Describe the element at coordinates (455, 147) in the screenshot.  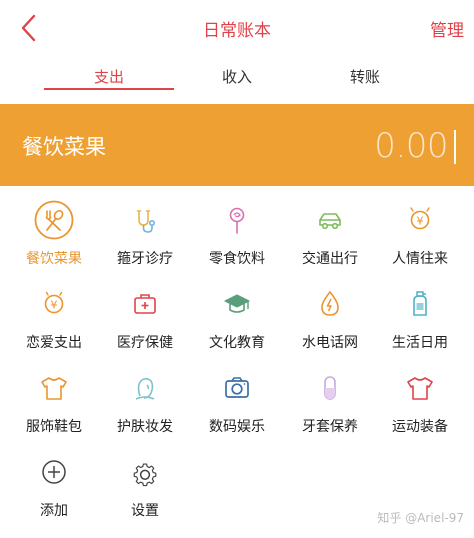
I see `input-caret` at that location.